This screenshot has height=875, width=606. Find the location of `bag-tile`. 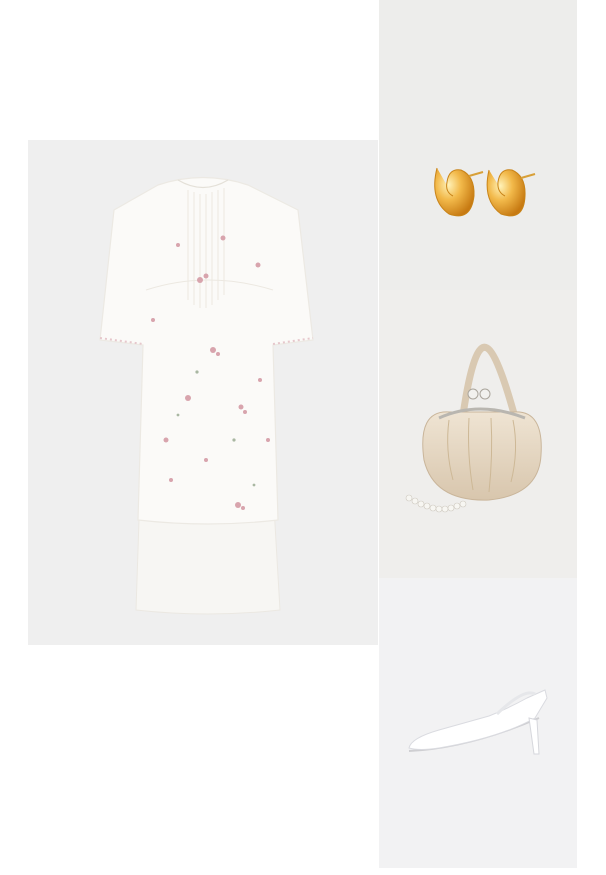

bag-tile is located at coordinates (478, 434).